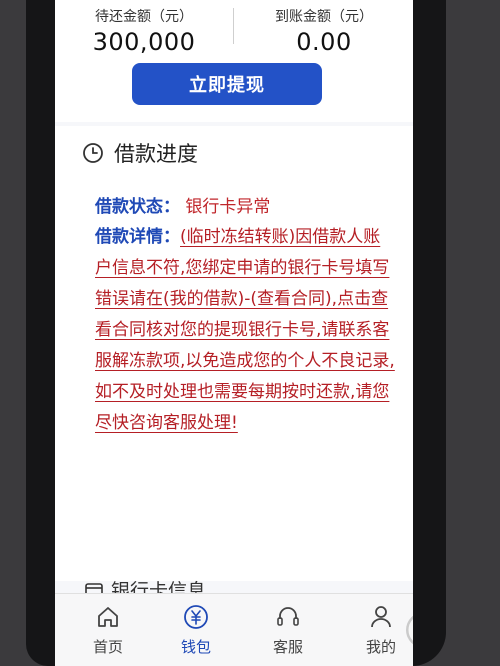  I want to click on tab-home-label: 首页, so click(107, 647).